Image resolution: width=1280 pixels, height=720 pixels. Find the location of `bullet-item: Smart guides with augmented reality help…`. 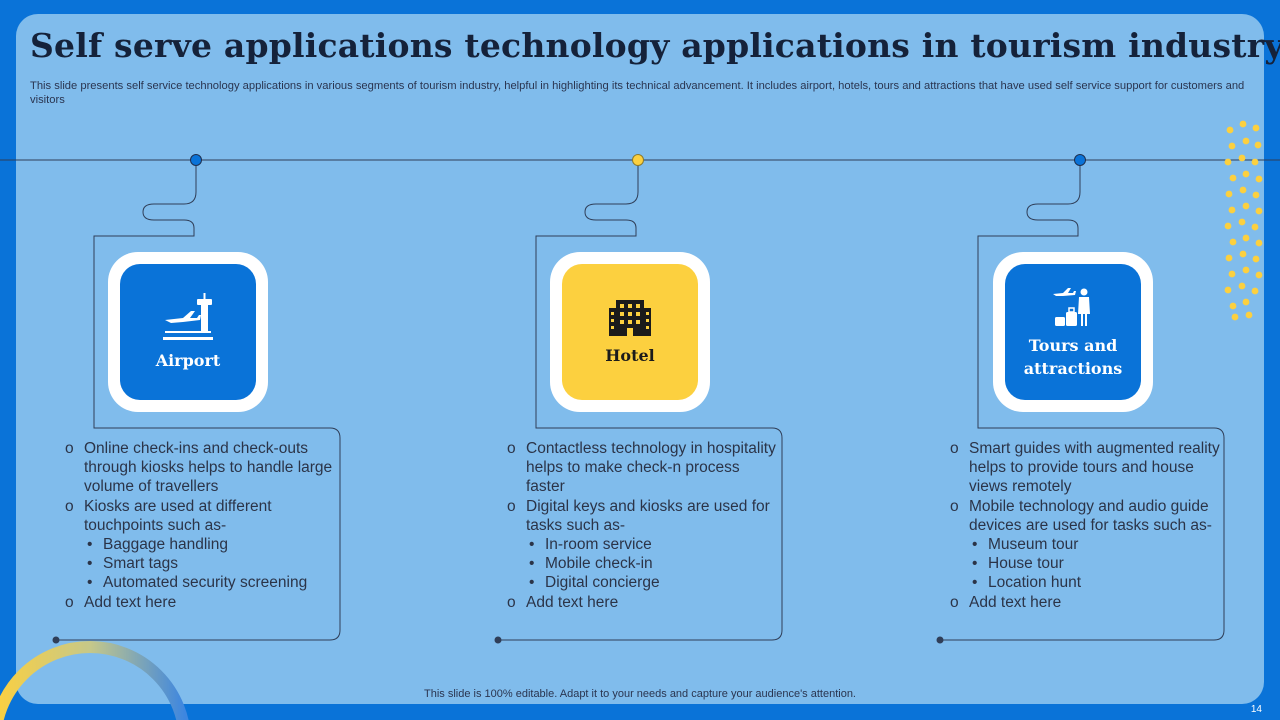

bullet-item: Smart guides with augmented reality help… is located at coordinates (1085, 468).